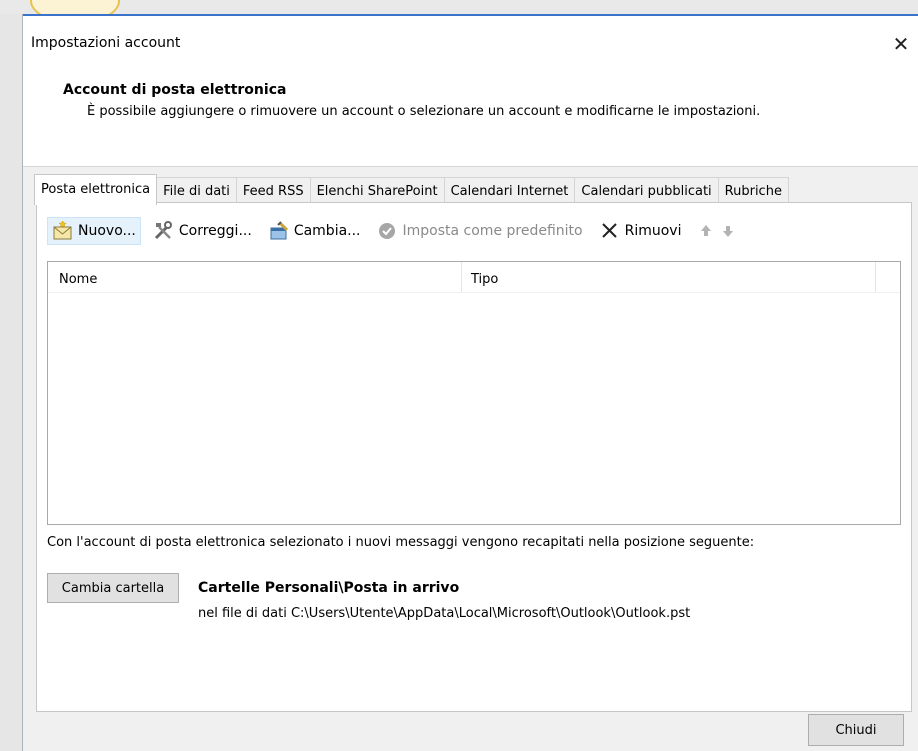 The height and width of the screenshot is (751, 918). What do you see at coordinates (470, 44) in the screenshot?
I see `title-bar: Impostazioni account ✕` at bounding box center [470, 44].